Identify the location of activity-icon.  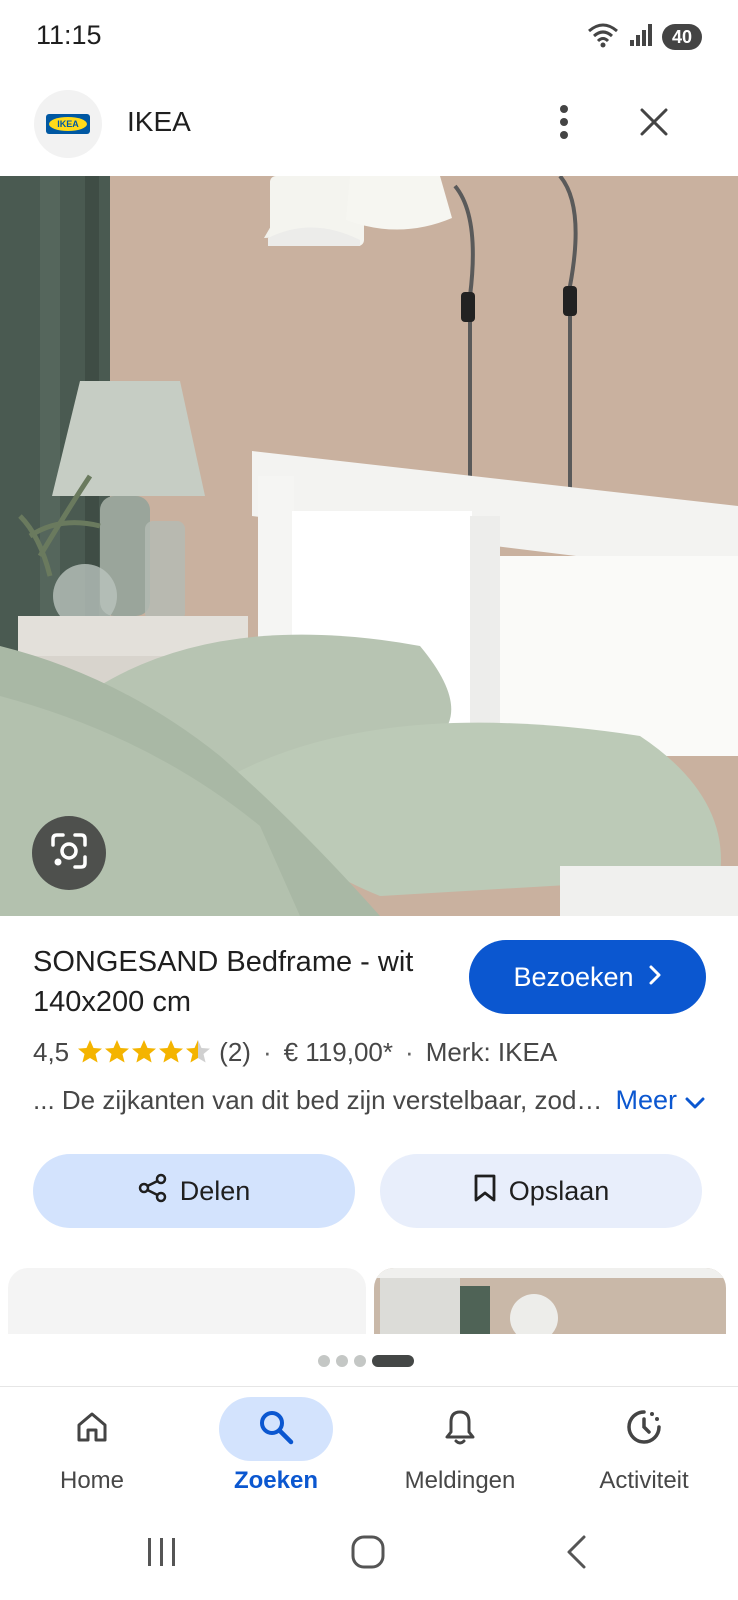
(644, 1429).